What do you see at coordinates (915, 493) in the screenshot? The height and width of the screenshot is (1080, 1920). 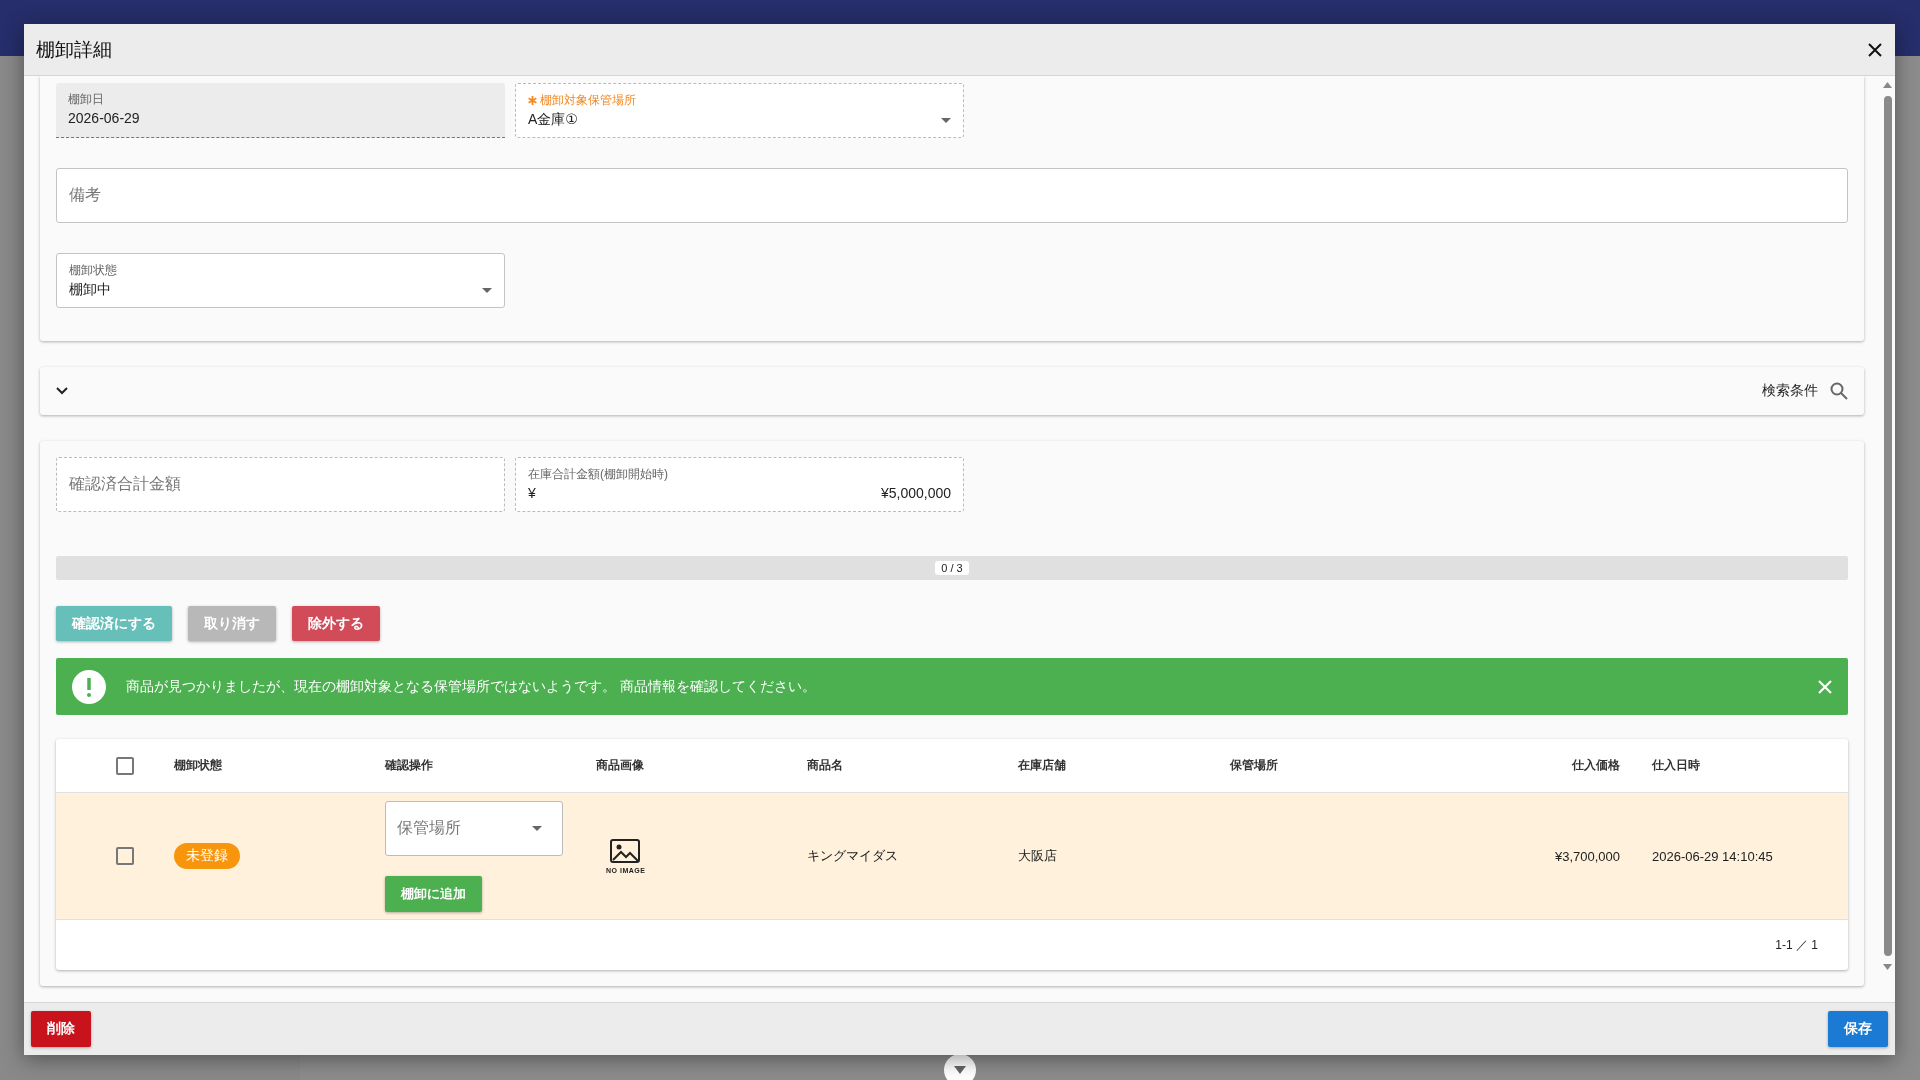 I see `field-value: ¥5,000,000` at bounding box center [915, 493].